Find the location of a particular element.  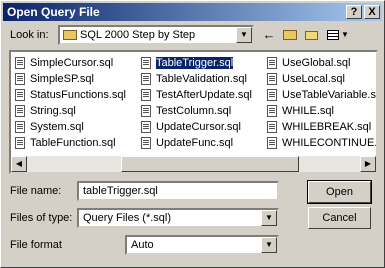

list-item: TableValidation.sql is located at coordinates (195, 79).